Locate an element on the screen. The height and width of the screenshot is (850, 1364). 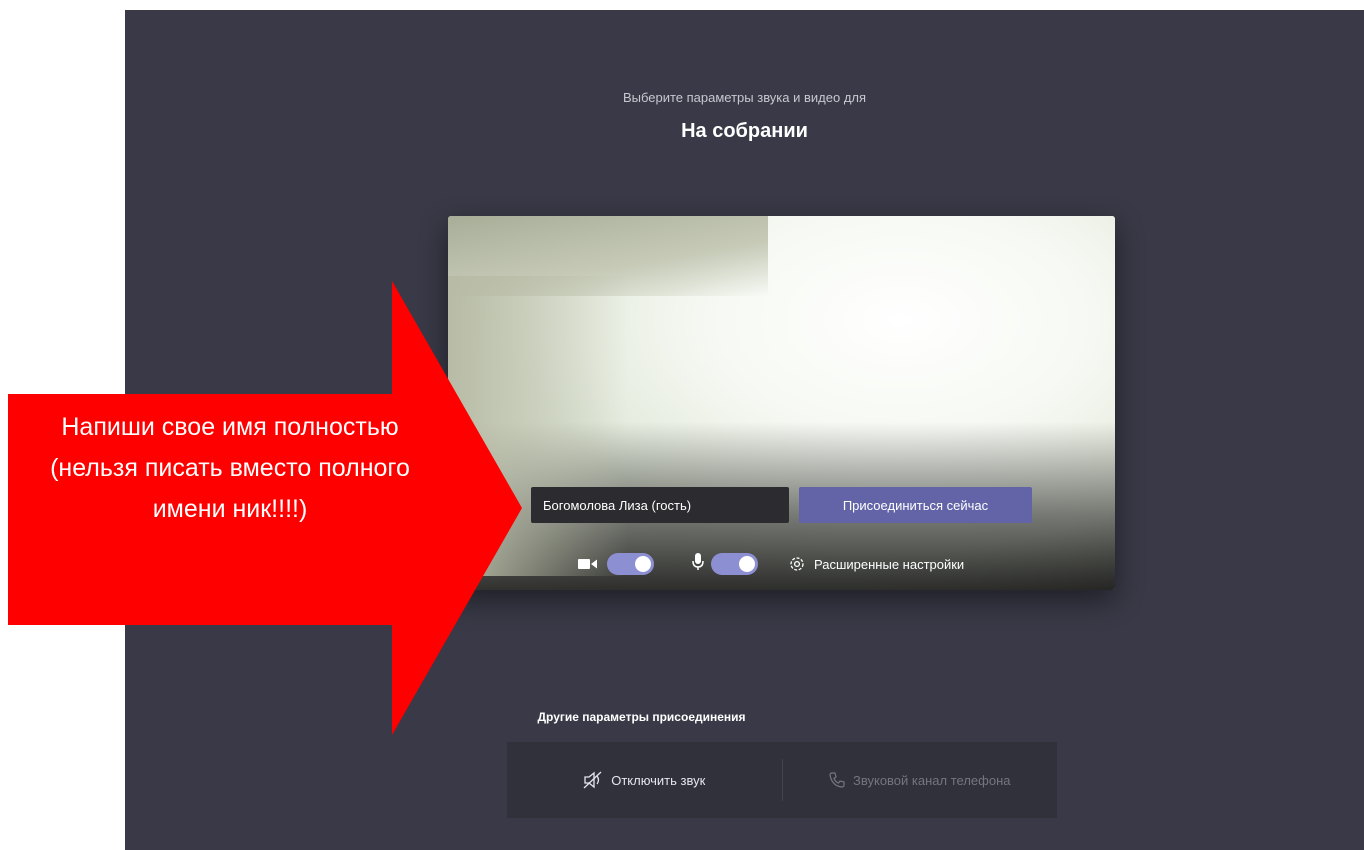
microphone-icon is located at coordinates (698, 564).